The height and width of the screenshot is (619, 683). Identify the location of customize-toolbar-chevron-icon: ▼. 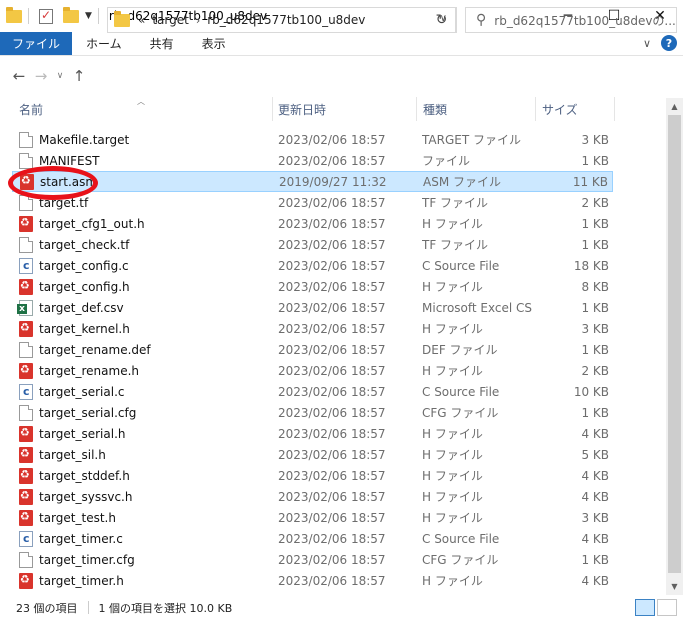
(88, 16).